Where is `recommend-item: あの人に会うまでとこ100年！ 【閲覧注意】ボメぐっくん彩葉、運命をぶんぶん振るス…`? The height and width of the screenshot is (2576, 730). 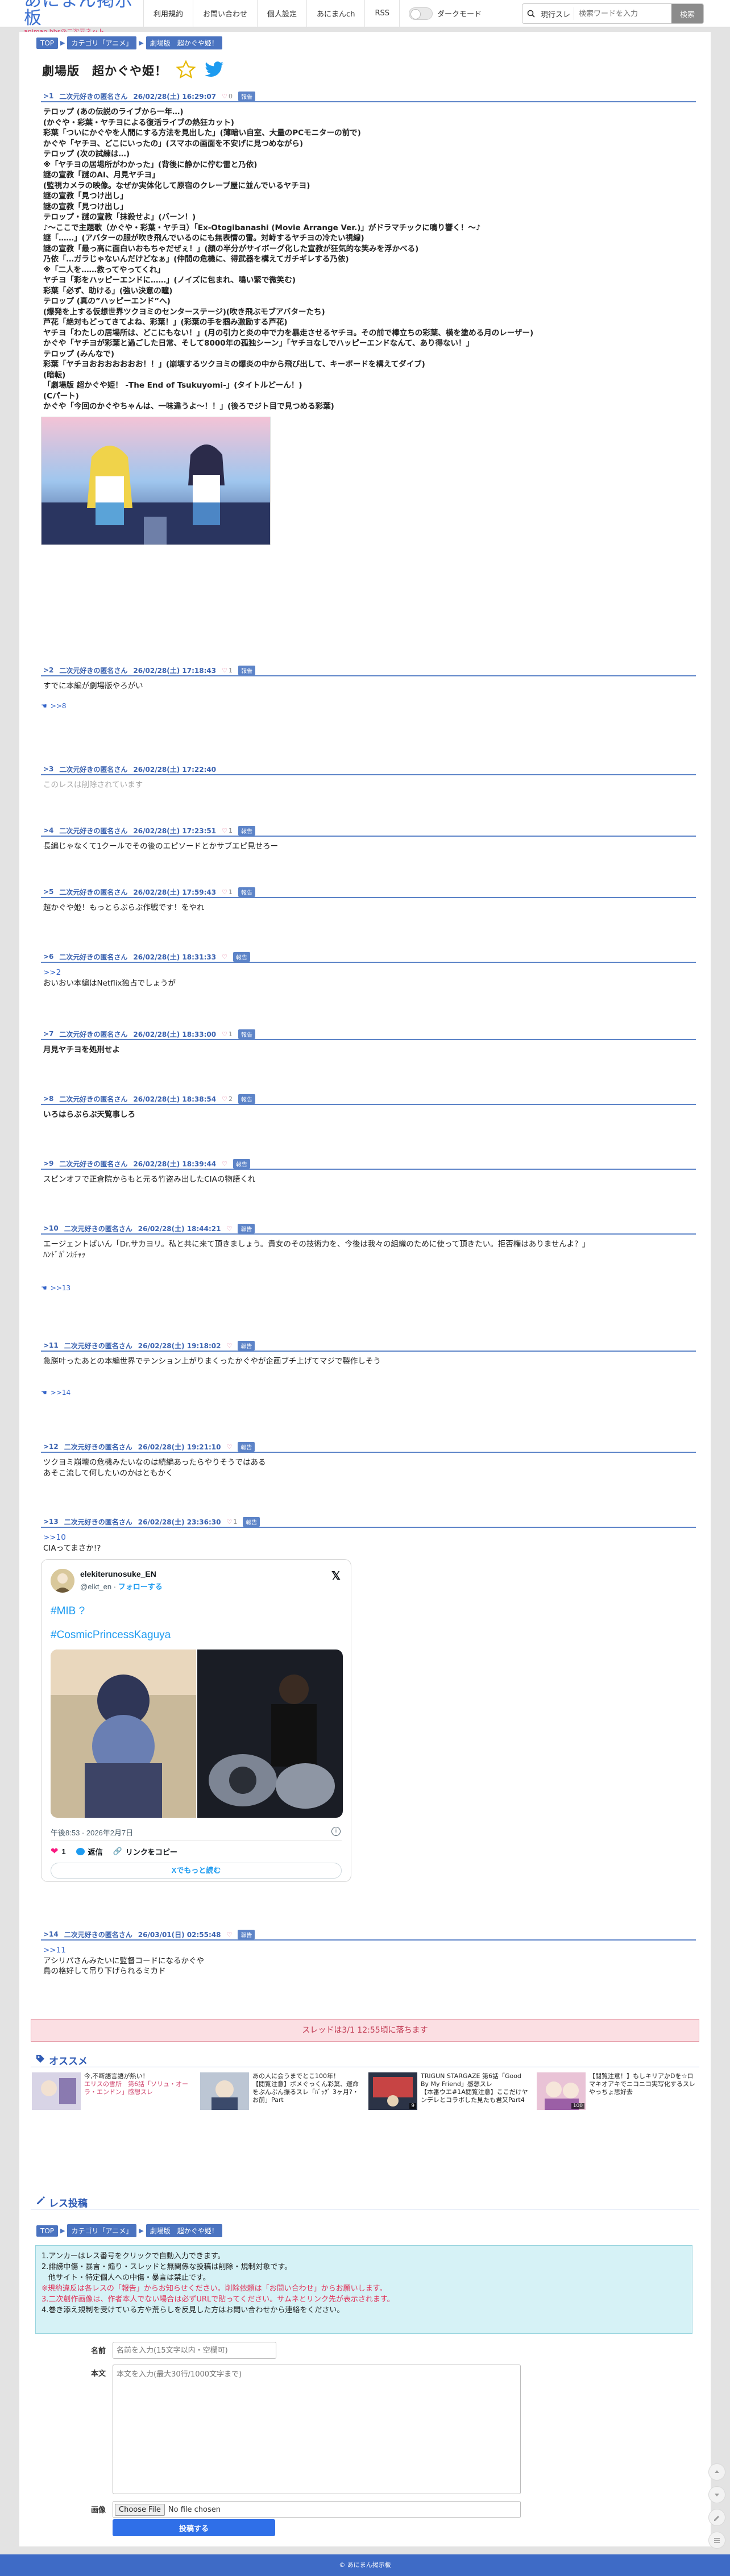
recommend-item: あの人に会うまでとこ100年！ 【閲覧注意】ボメぐっくん彩葉、運命をぶんぶん振るス… is located at coordinates (281, 2092).